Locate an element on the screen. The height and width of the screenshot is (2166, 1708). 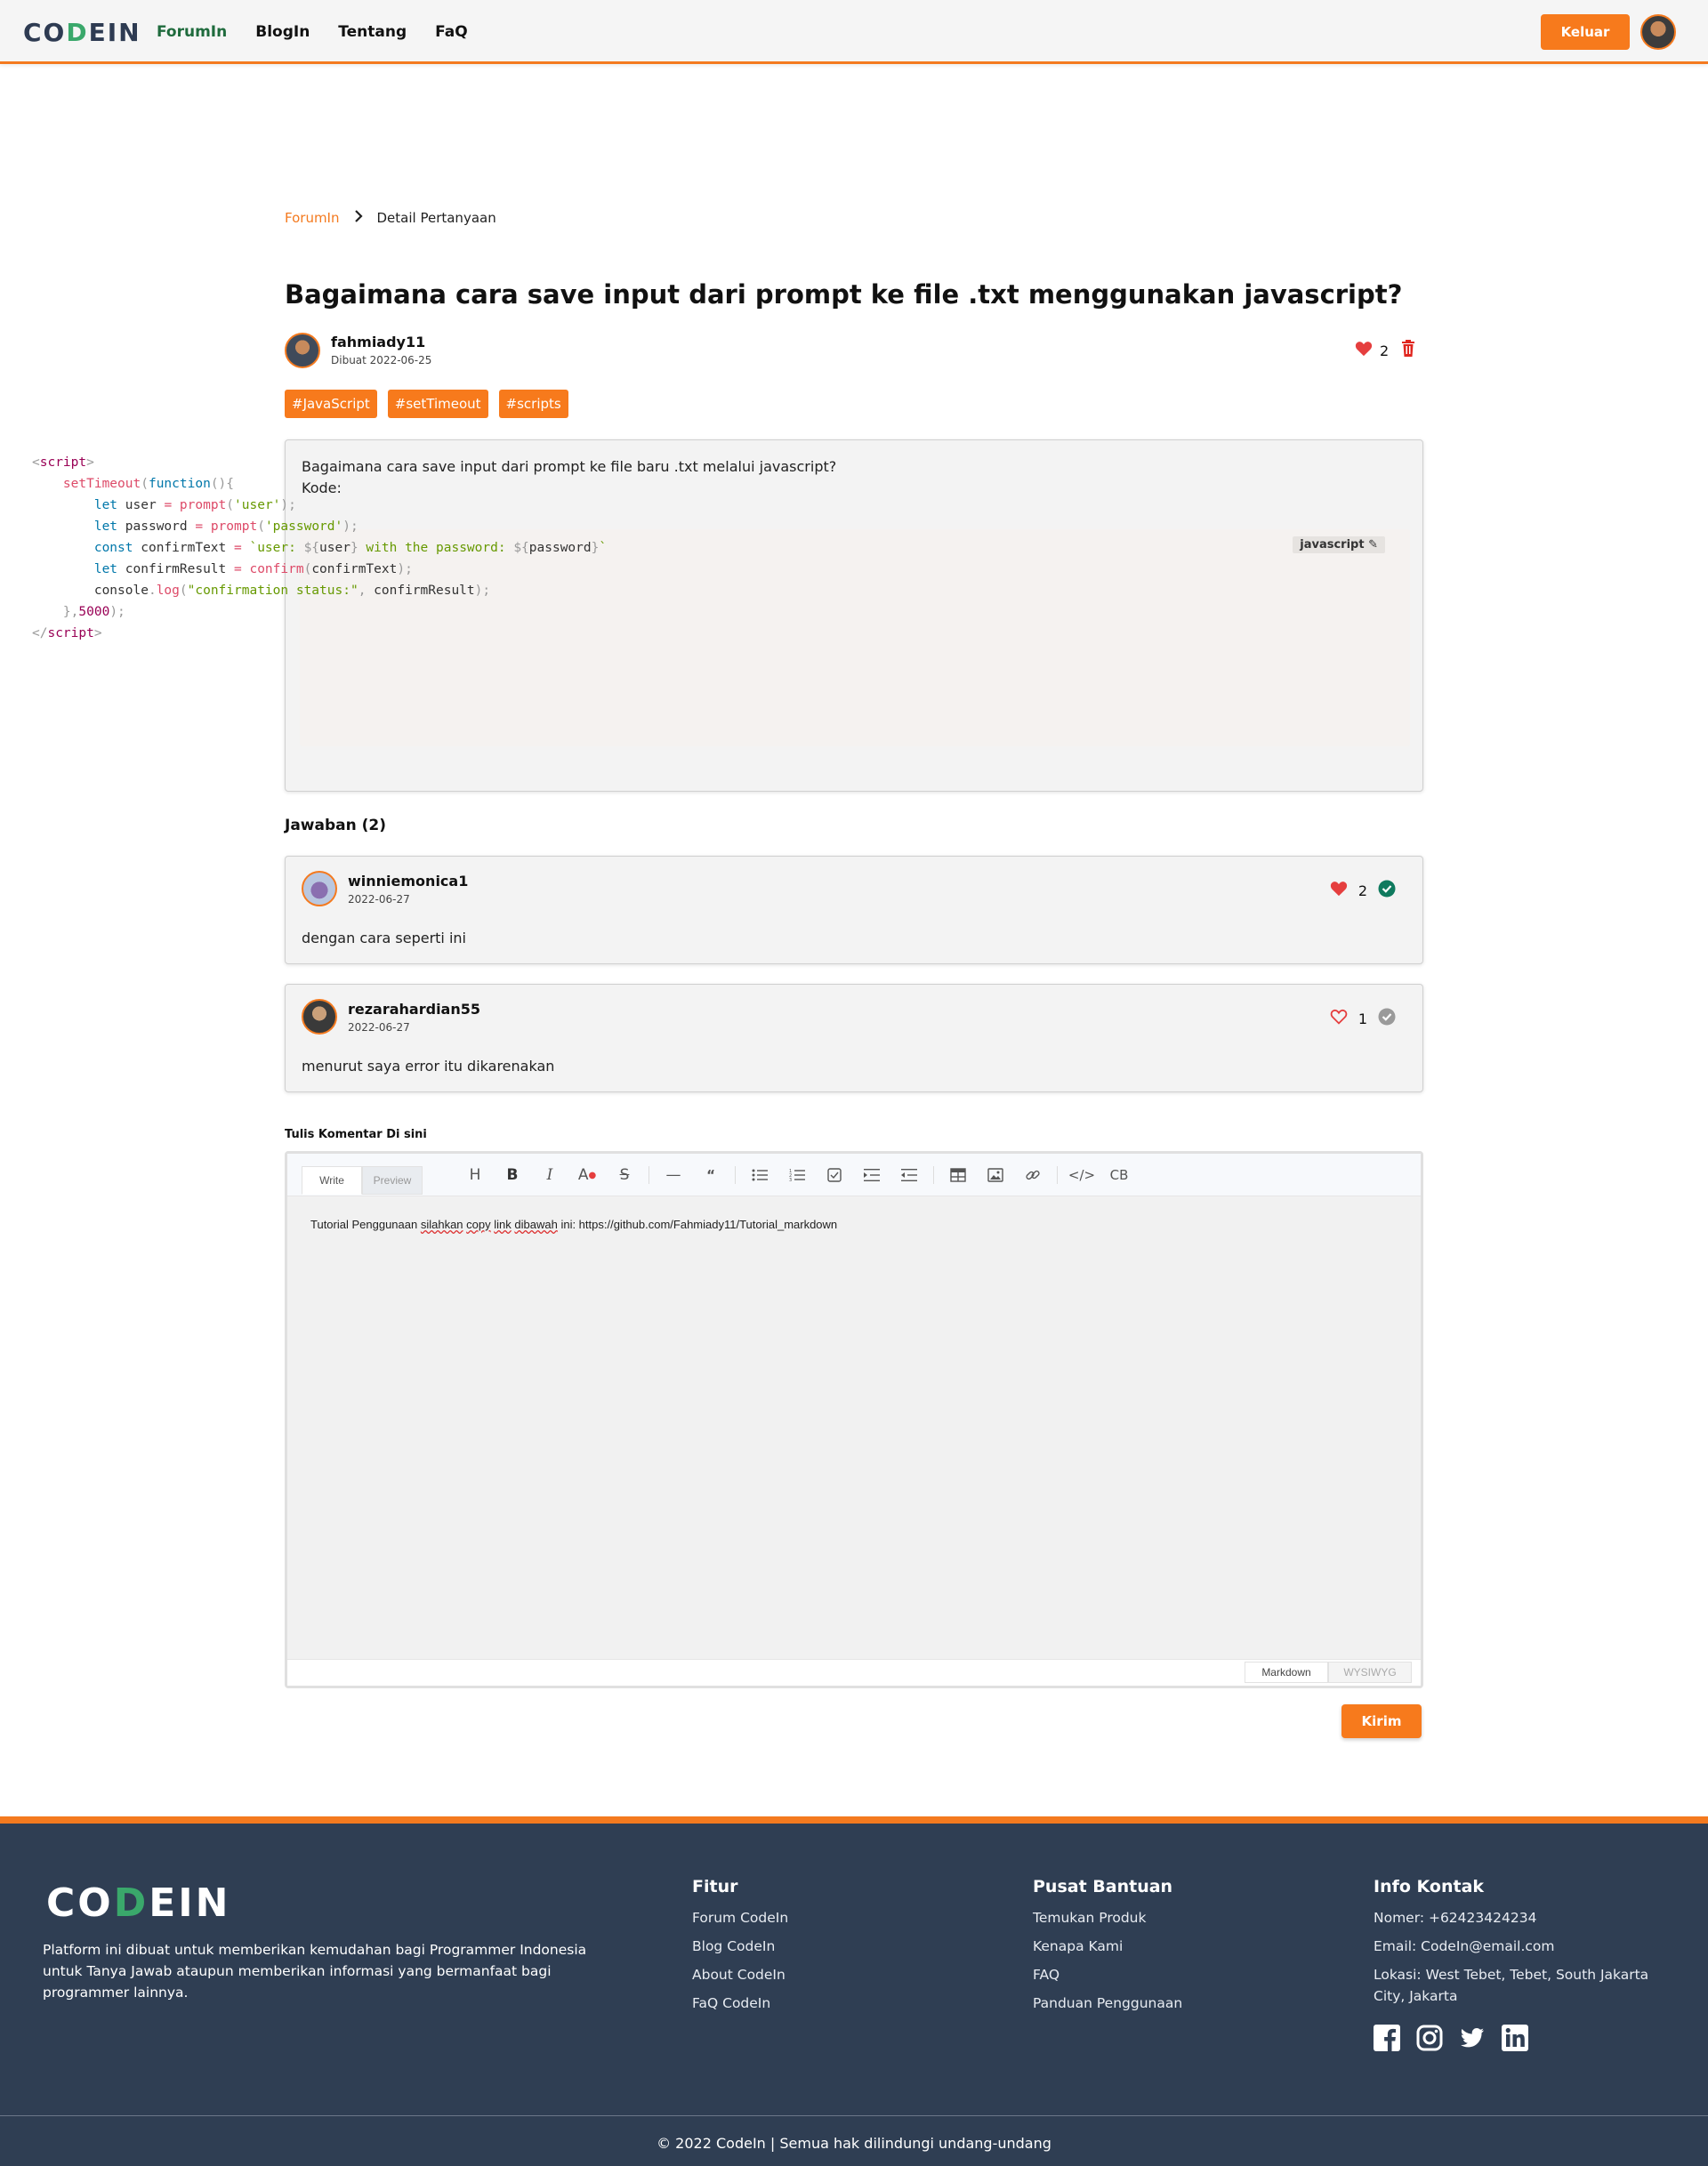
italic-icon: I is located at coordinates (549, 1175).